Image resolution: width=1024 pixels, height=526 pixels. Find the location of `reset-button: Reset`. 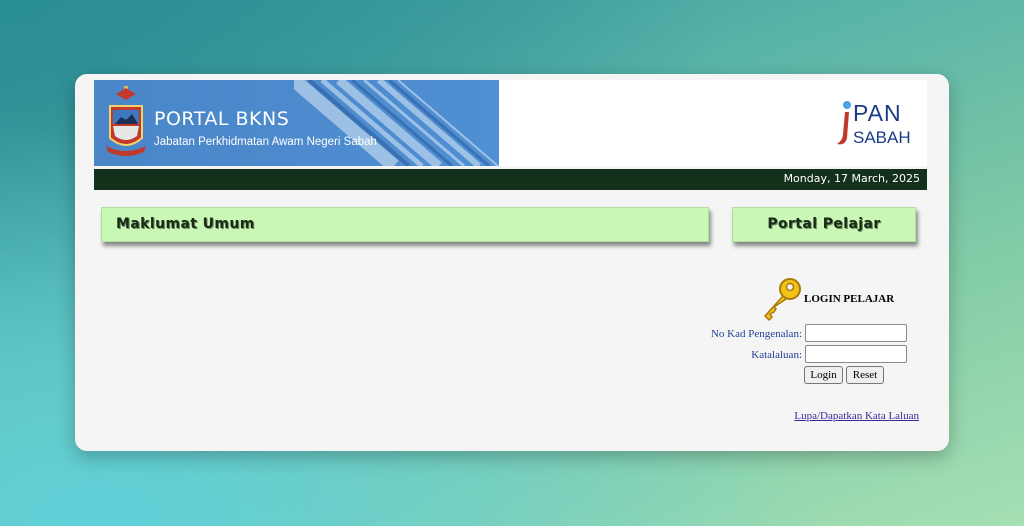

reset-button: Reset is located at coordinates (865, 375).